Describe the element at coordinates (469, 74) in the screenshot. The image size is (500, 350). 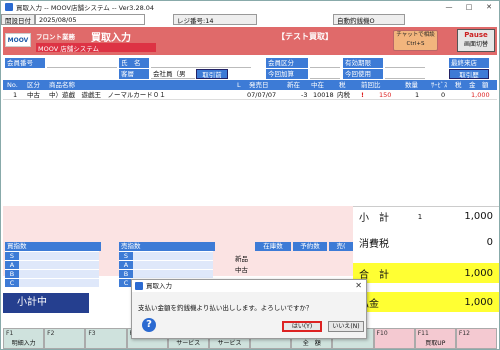
I see `trade-history-button: 取引歴` at that location.